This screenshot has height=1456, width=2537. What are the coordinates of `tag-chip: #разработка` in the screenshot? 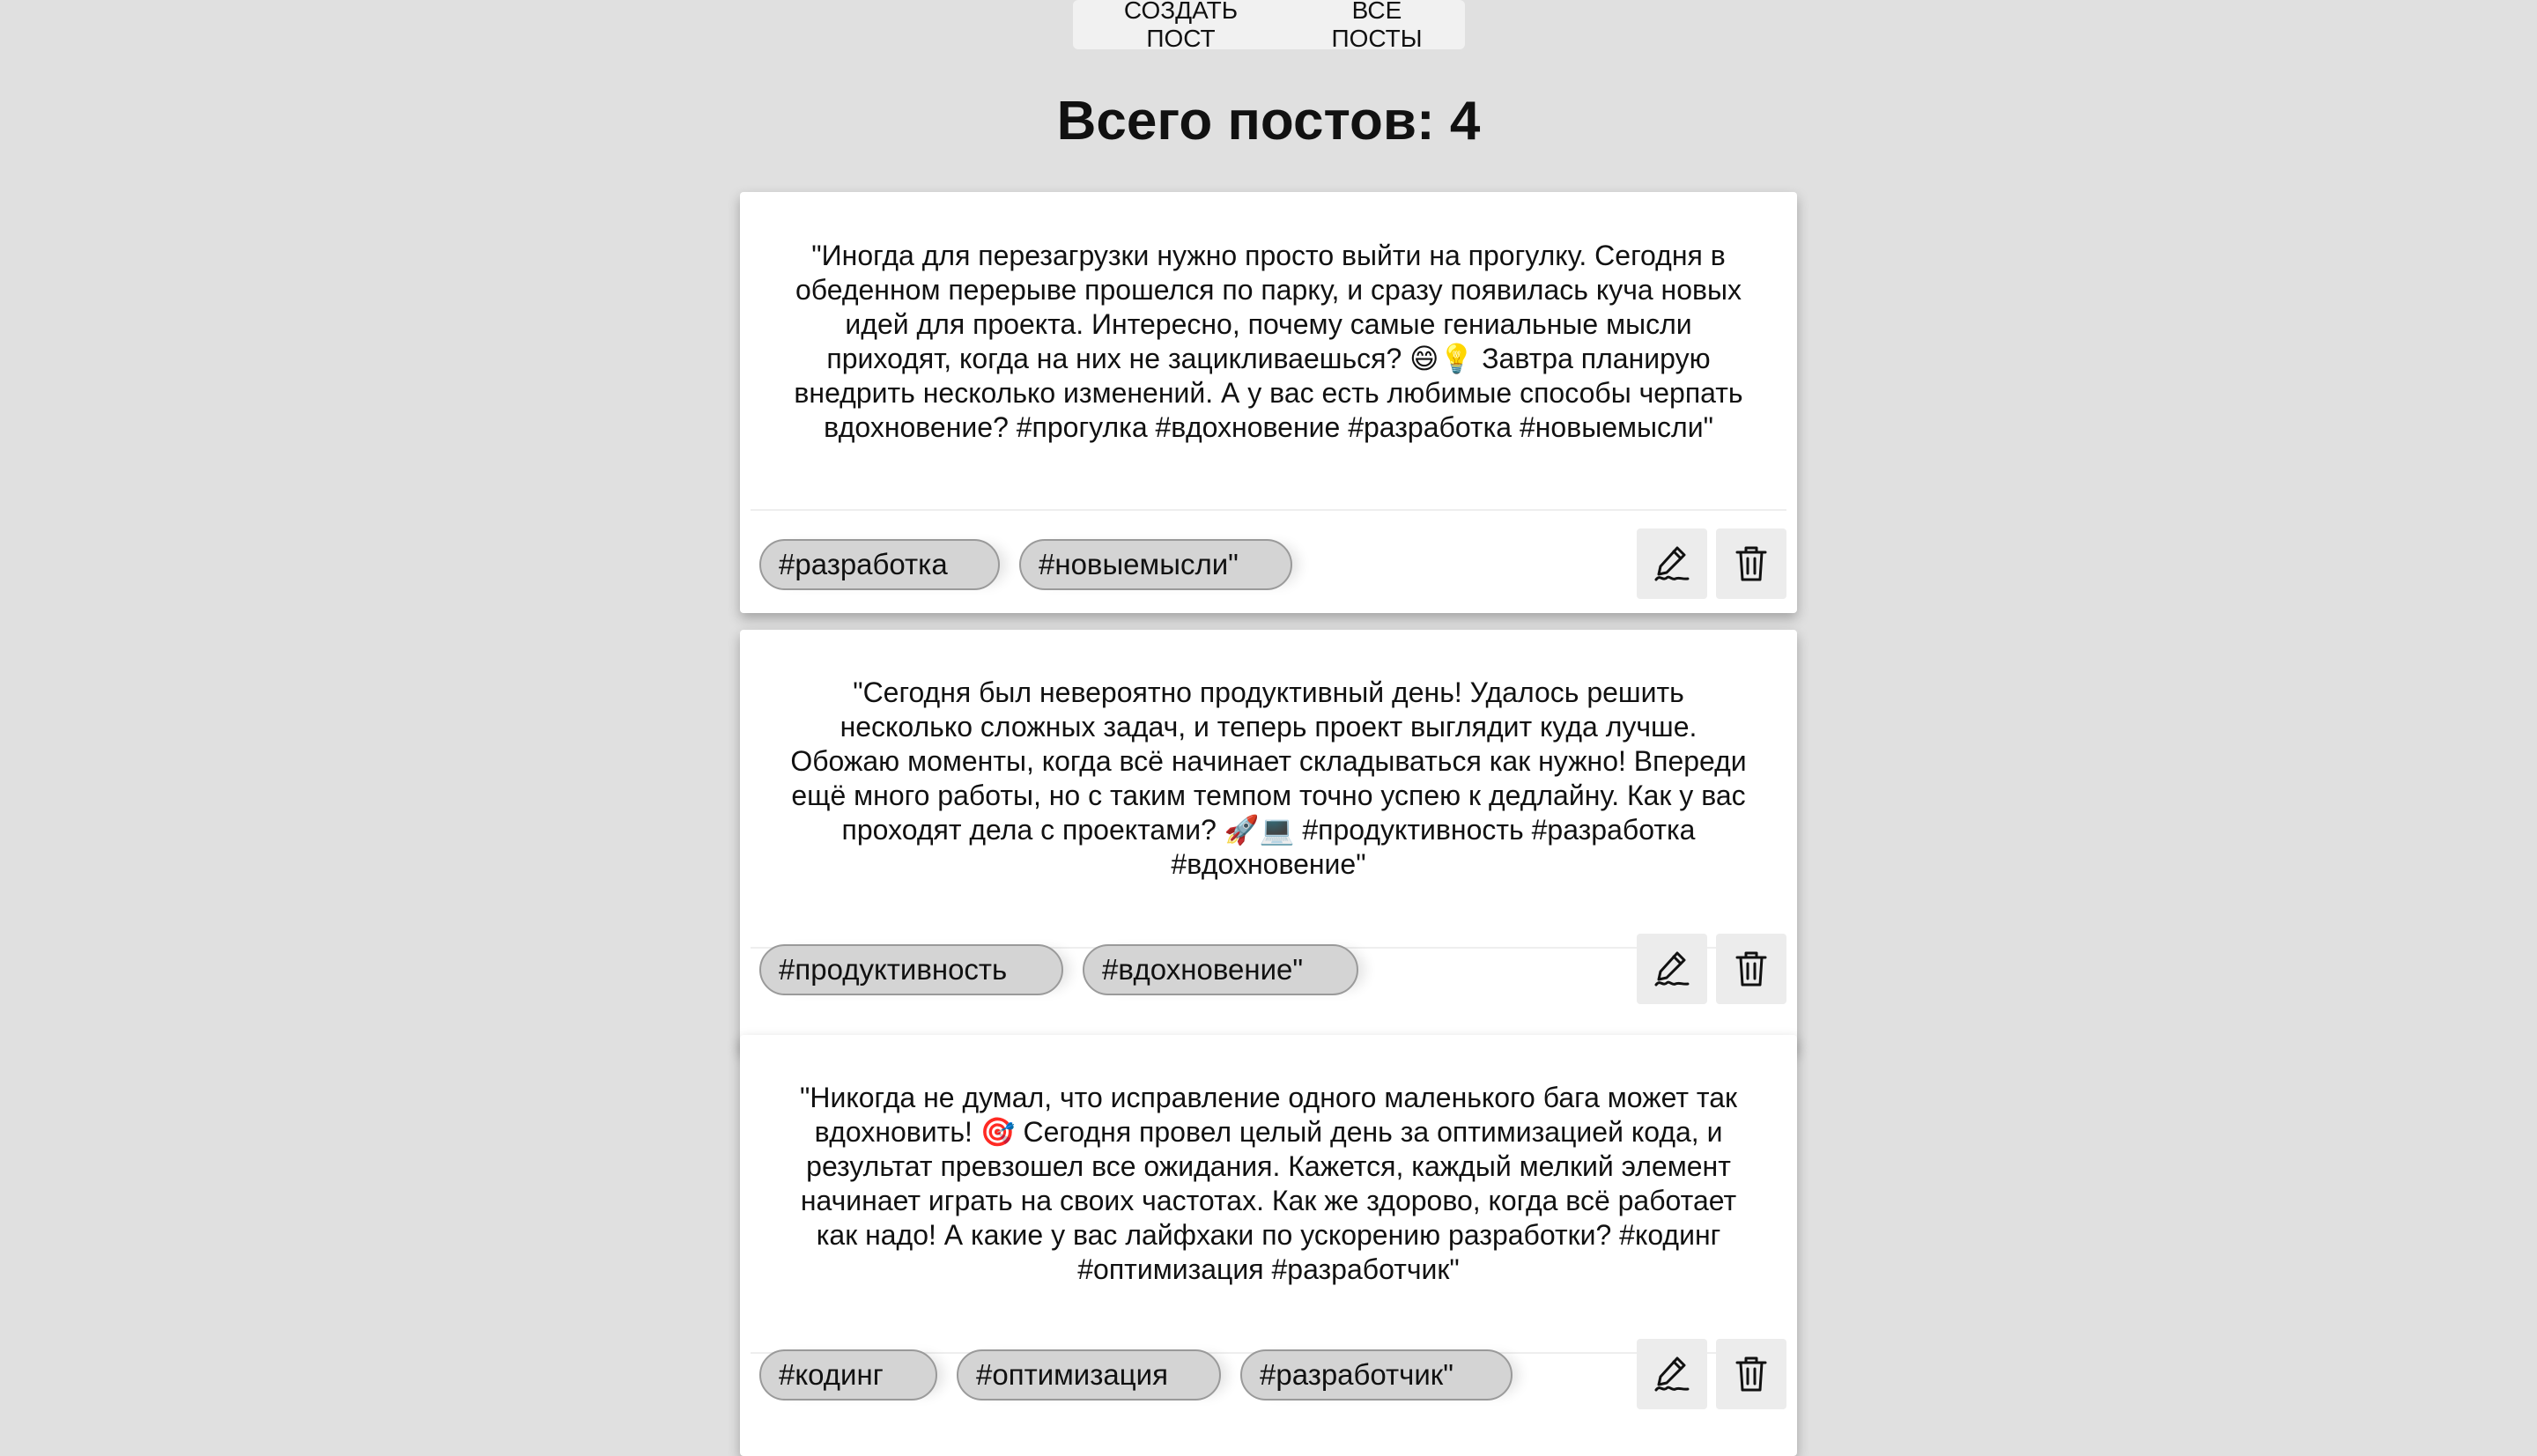 It's located at (879, 564).